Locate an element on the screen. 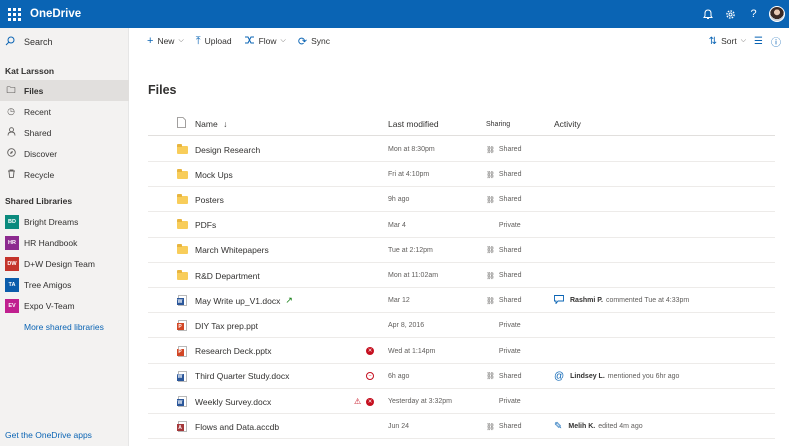 The image size is (789, 446). sidebar-library-bright-dreams: BD Bright Dreams is located at coordinates (64, 221).